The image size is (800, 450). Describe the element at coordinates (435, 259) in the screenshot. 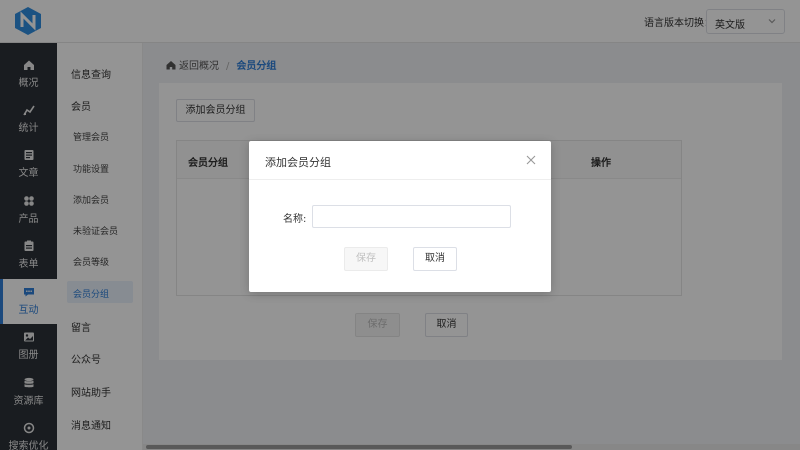

I see `dialog-cancel-button: 取消` at that location.